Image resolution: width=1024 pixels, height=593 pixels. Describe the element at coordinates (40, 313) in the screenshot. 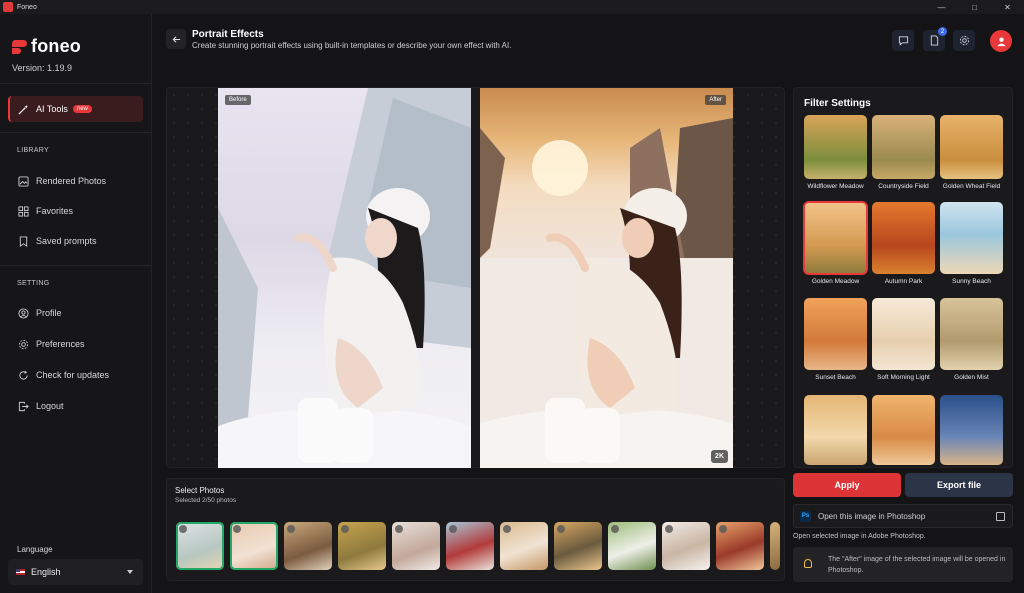

I see `sidebar-item-profile: Profile` at that location.